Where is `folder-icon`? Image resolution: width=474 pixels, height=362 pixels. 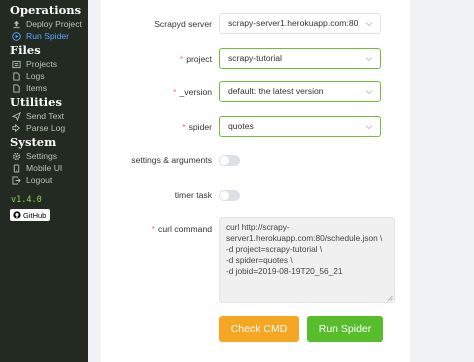
folder-icon is located at coordinates (16, 64).